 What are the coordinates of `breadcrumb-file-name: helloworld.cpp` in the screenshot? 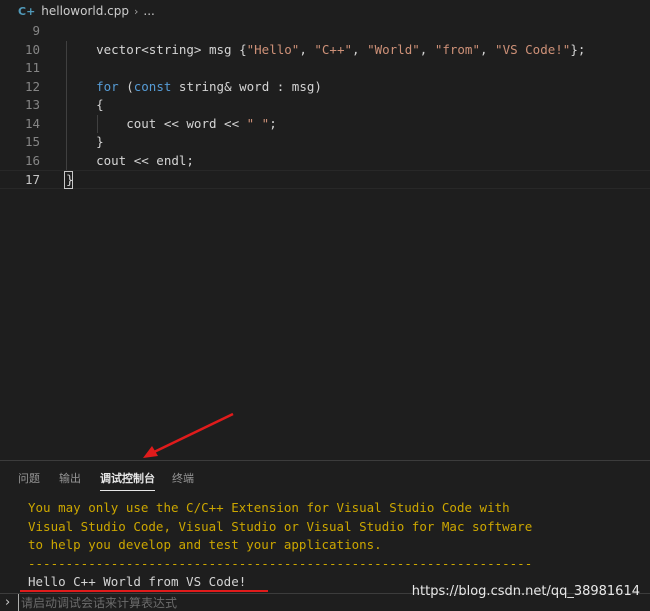 It's located at (85, 11).